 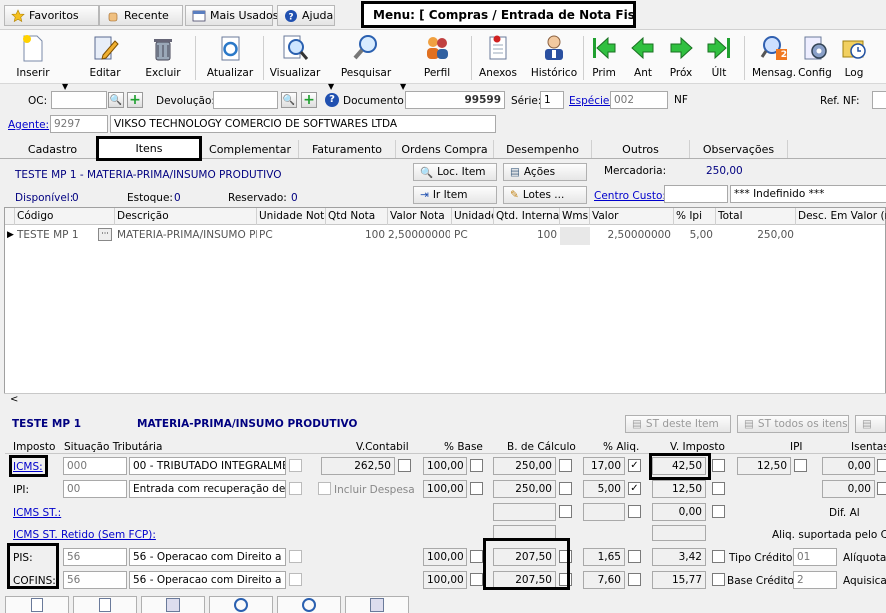 I want to click on footer-search-button, so click(x=241, y=604).